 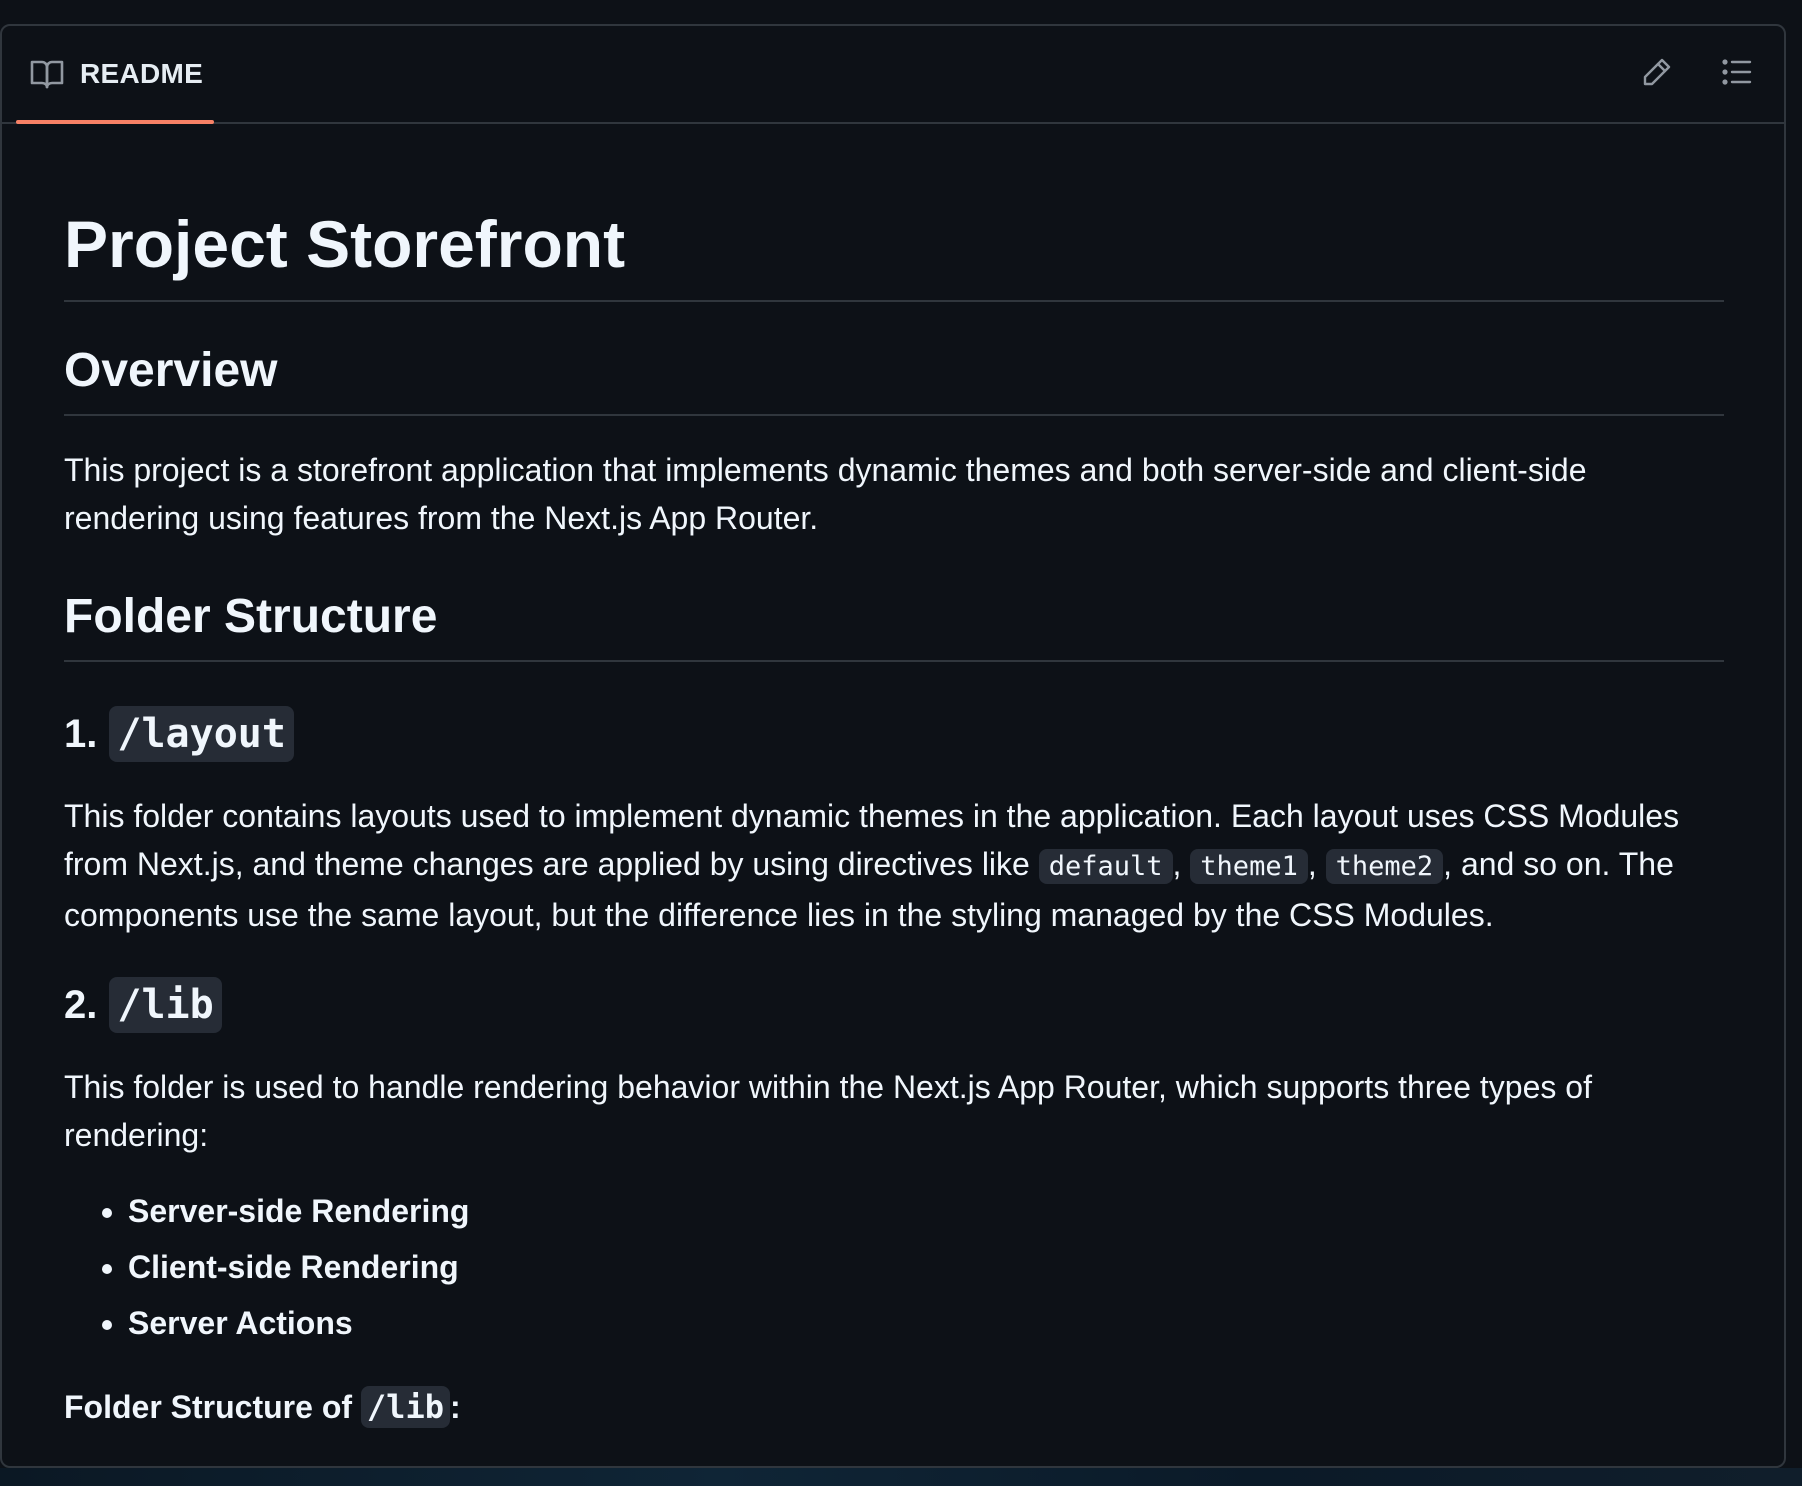 I want to click on heading-layout-code: /layout, so click(x=201, y=734).